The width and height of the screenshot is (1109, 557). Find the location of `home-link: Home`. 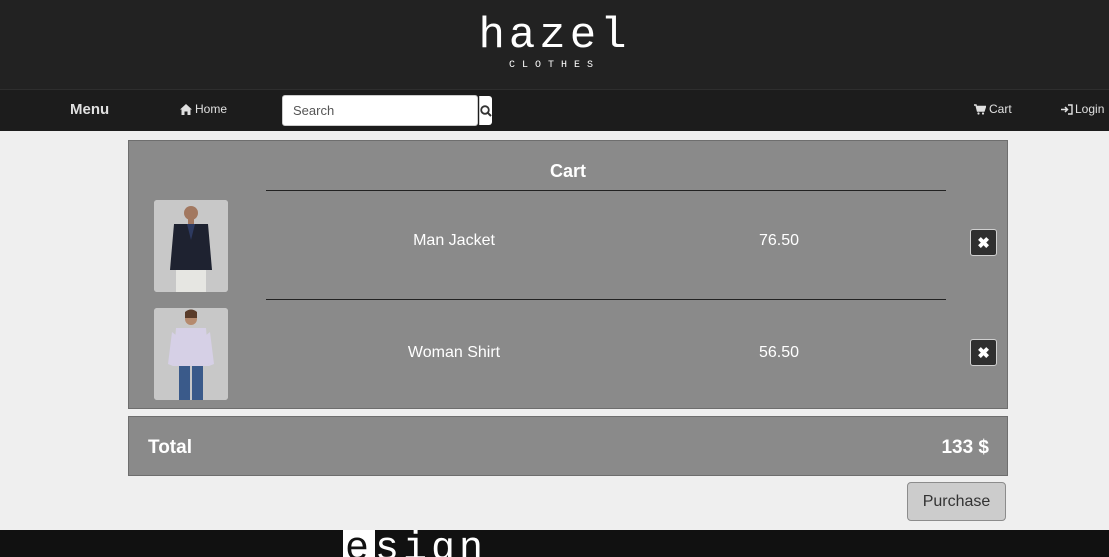

home-link: Home is located at coordinates (203, 109).